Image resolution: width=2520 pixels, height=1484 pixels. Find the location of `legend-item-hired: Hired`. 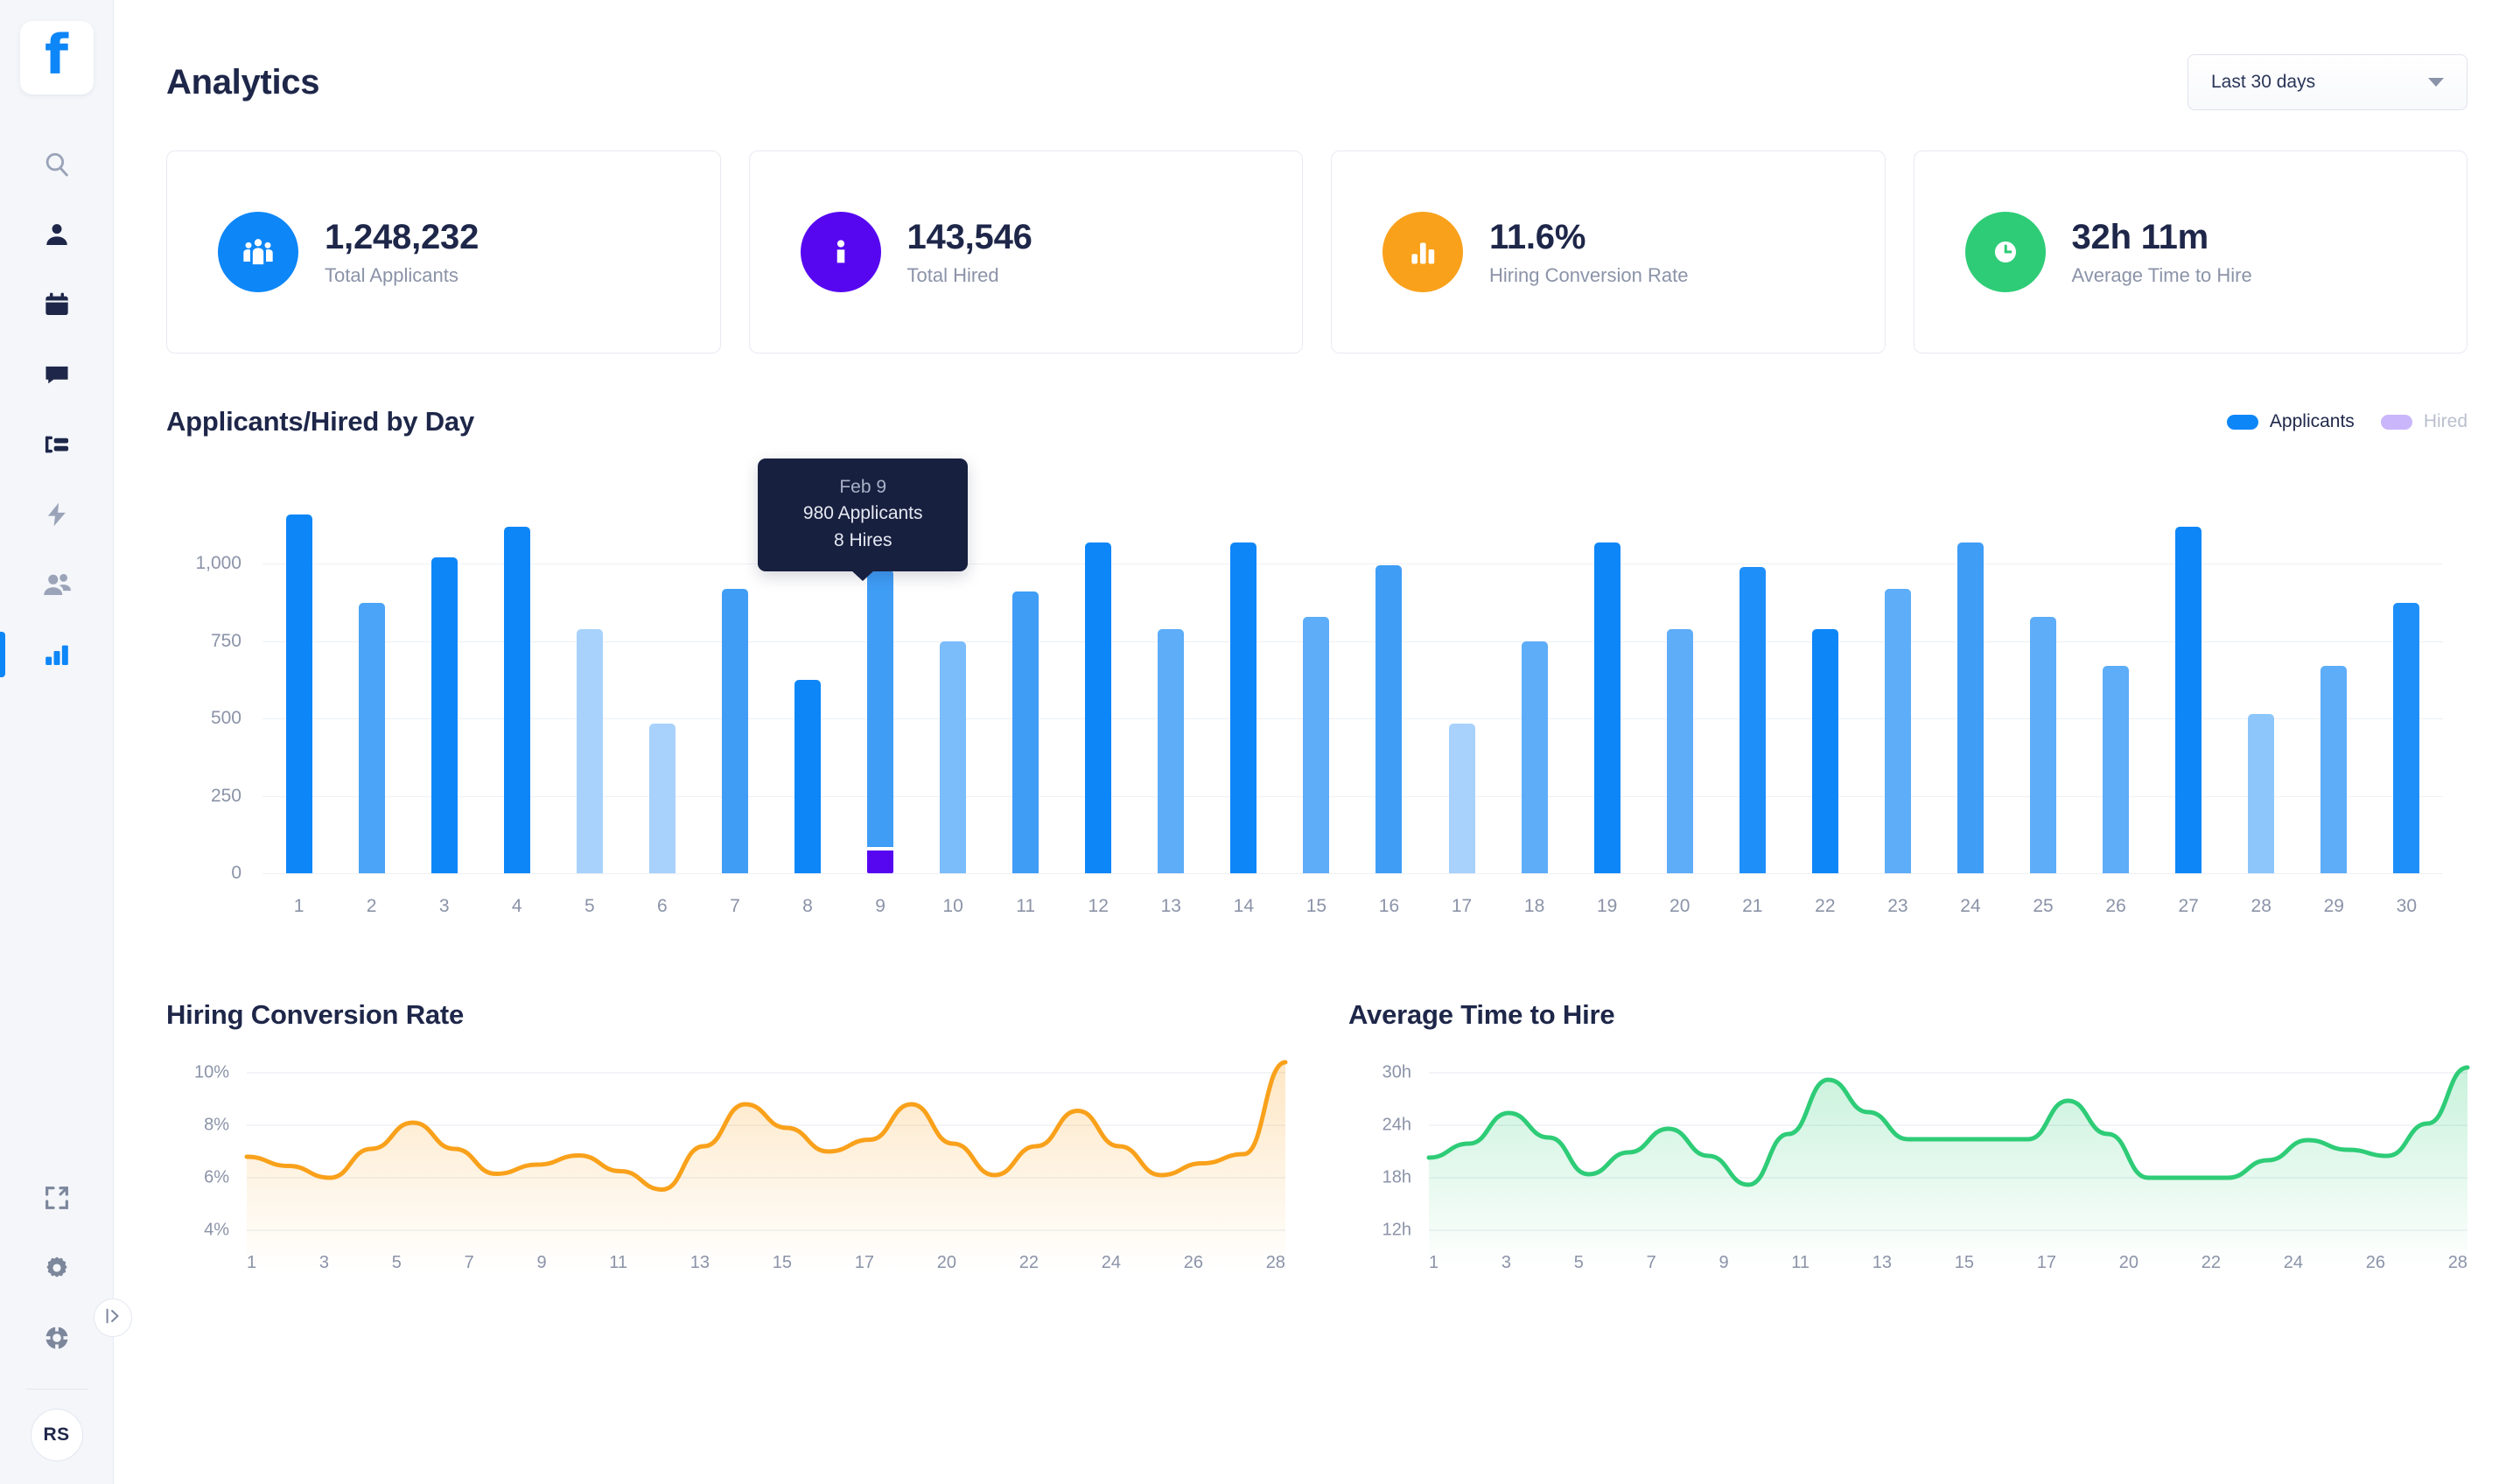

legend-item-hired: Hired is located at coordinates (2424, 421).